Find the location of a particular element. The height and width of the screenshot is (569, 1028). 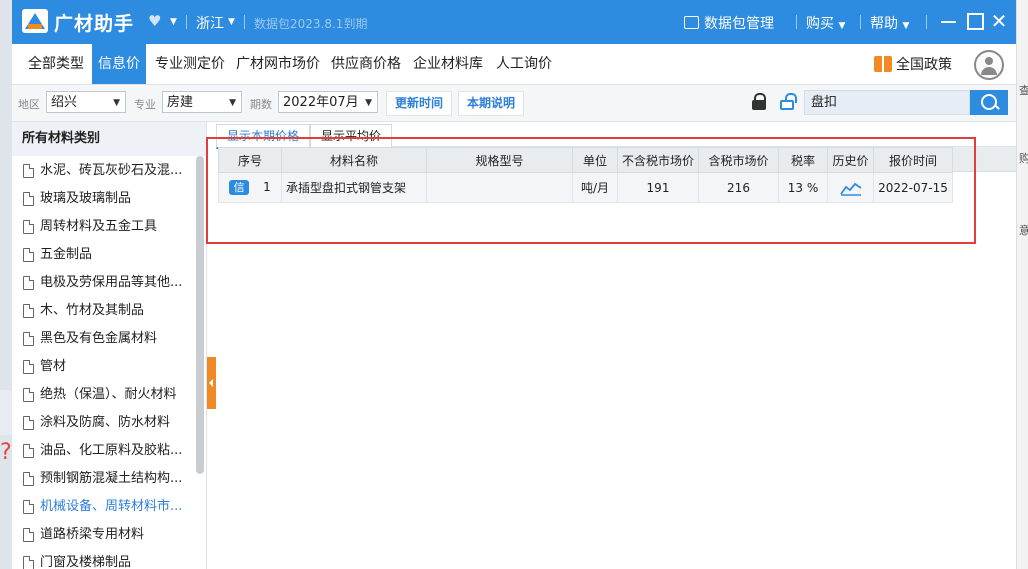

category-label: 黑色及有色金属材料 is located at coordinates (99, 338).